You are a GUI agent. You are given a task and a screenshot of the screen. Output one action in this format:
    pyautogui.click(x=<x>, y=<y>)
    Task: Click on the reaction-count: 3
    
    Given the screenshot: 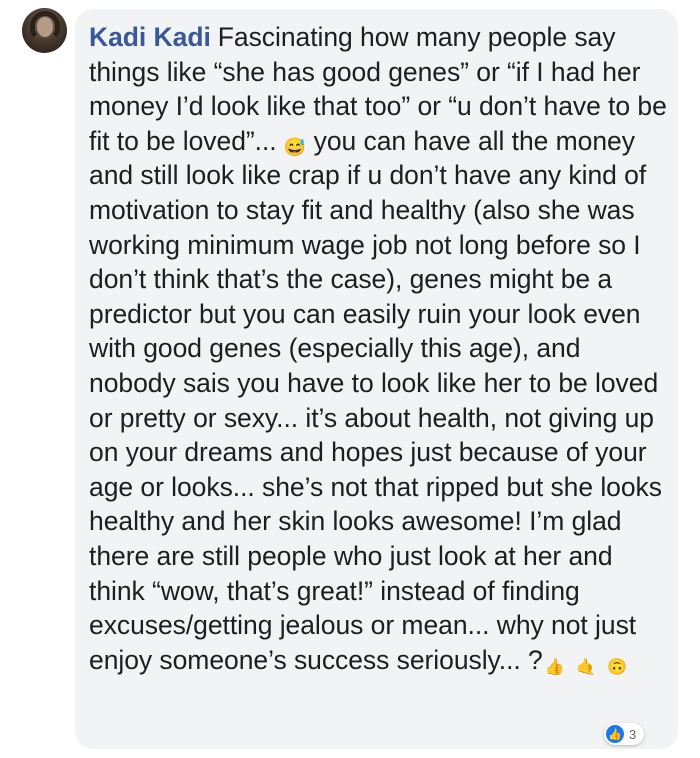 What is the action you would take?
    pyautogui.click(x=633, y=734)
    